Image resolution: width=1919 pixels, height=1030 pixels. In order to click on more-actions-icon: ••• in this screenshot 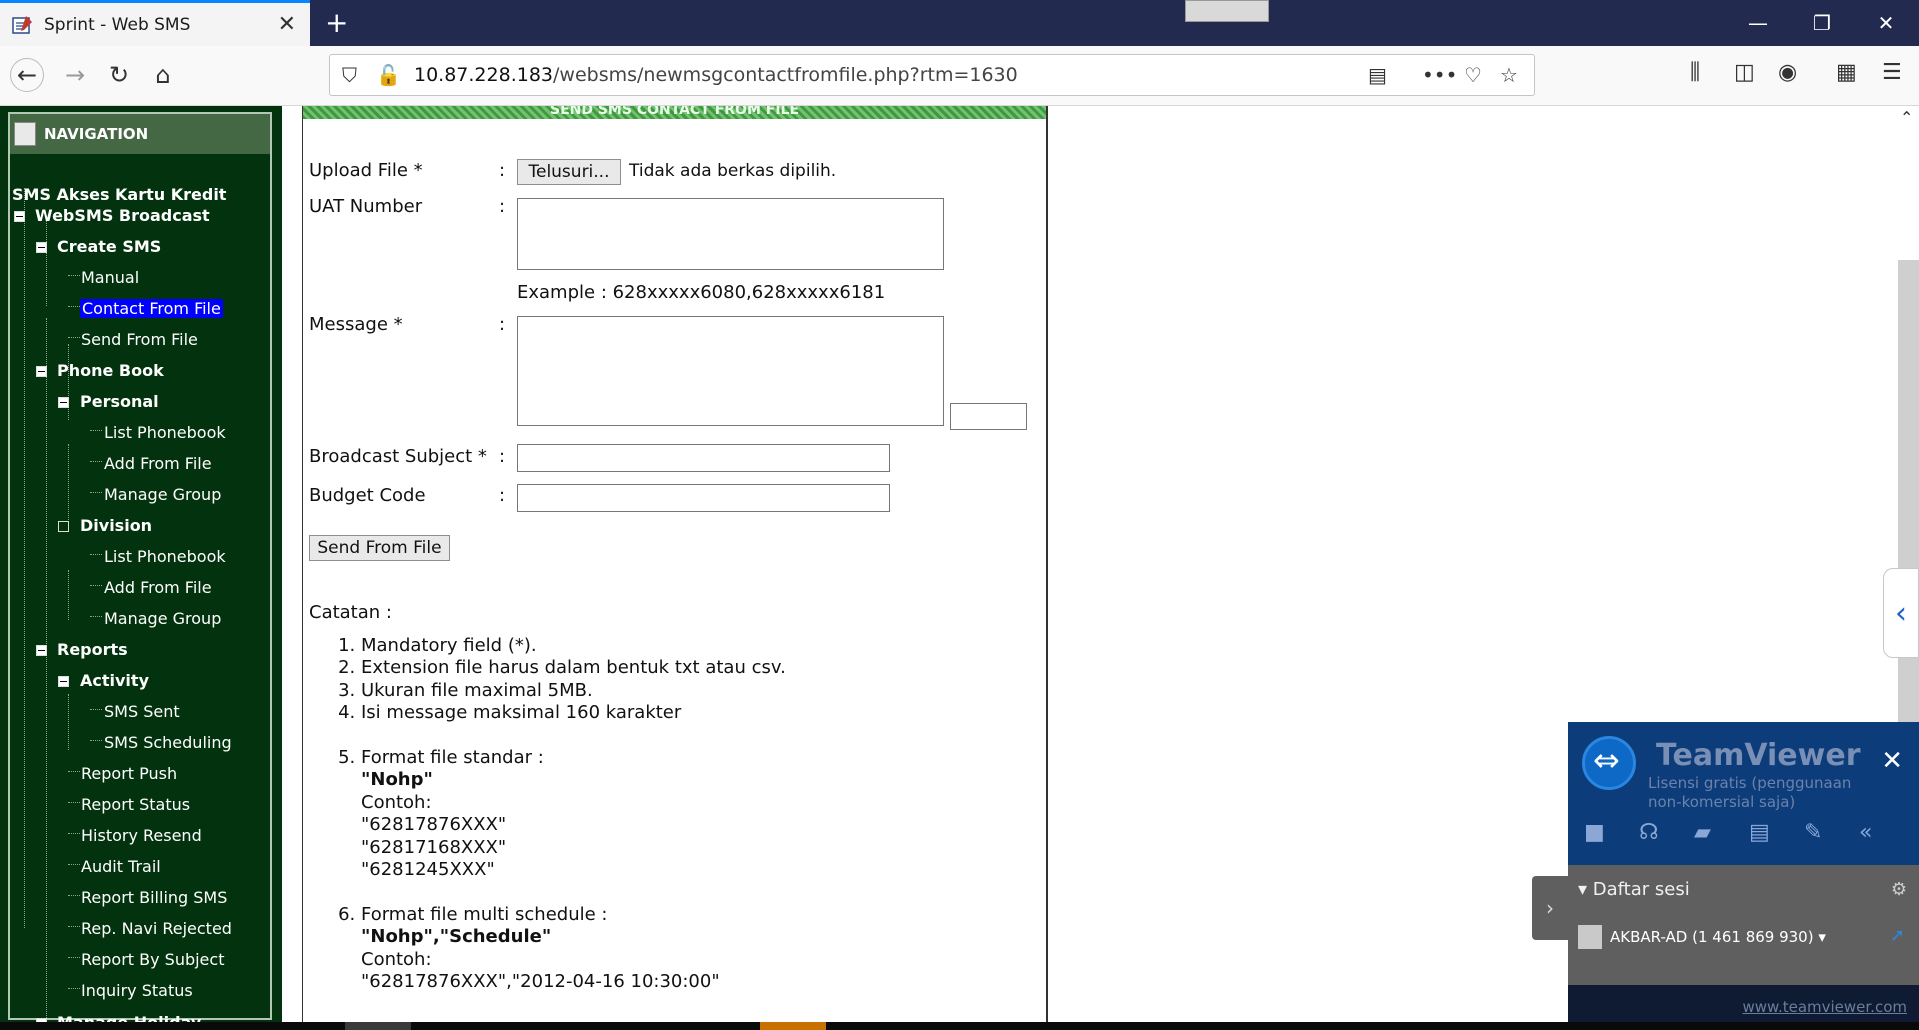, I will do `click(1439, 75)`.